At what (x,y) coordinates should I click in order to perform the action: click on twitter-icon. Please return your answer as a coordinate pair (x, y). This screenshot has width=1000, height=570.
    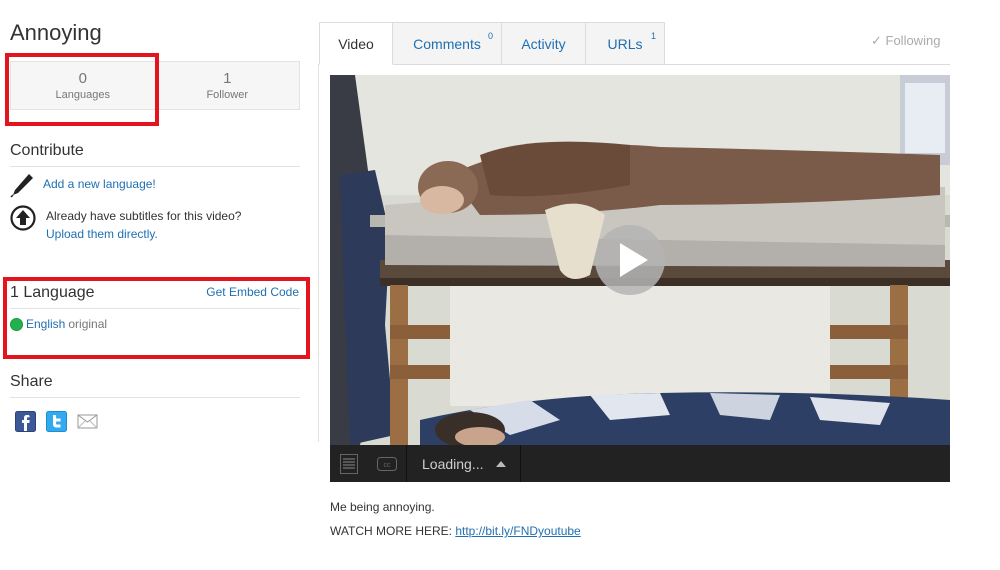
    Looking at the image, I should click on (56, 421).